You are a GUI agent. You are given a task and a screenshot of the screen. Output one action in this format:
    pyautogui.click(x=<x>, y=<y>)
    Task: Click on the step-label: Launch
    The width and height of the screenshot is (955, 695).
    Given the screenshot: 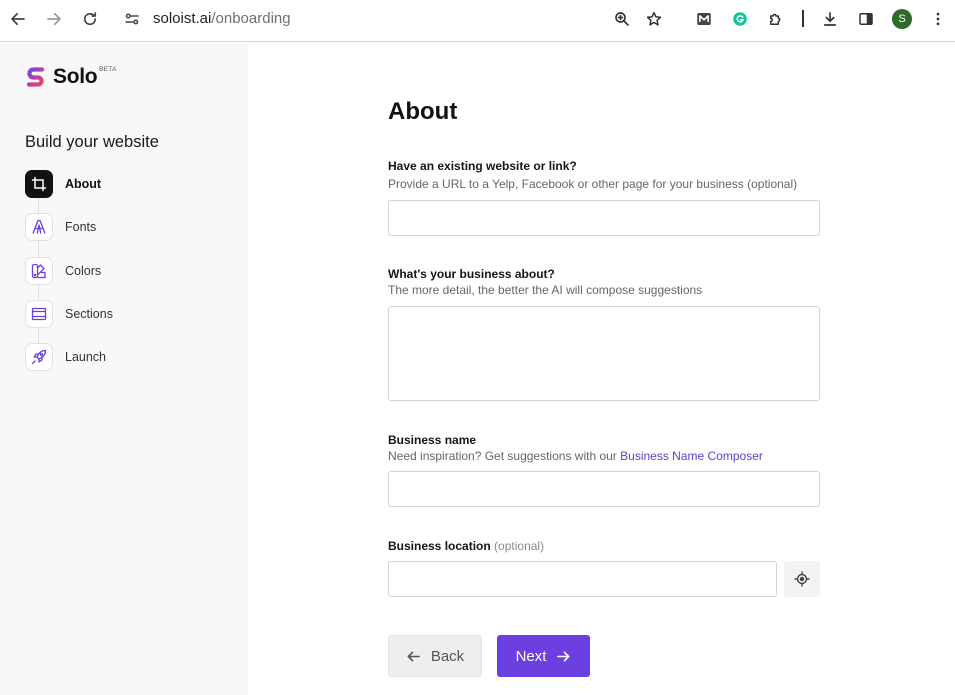 What is the action you would take?
    pyautogui.click(x=86, y=357)
    